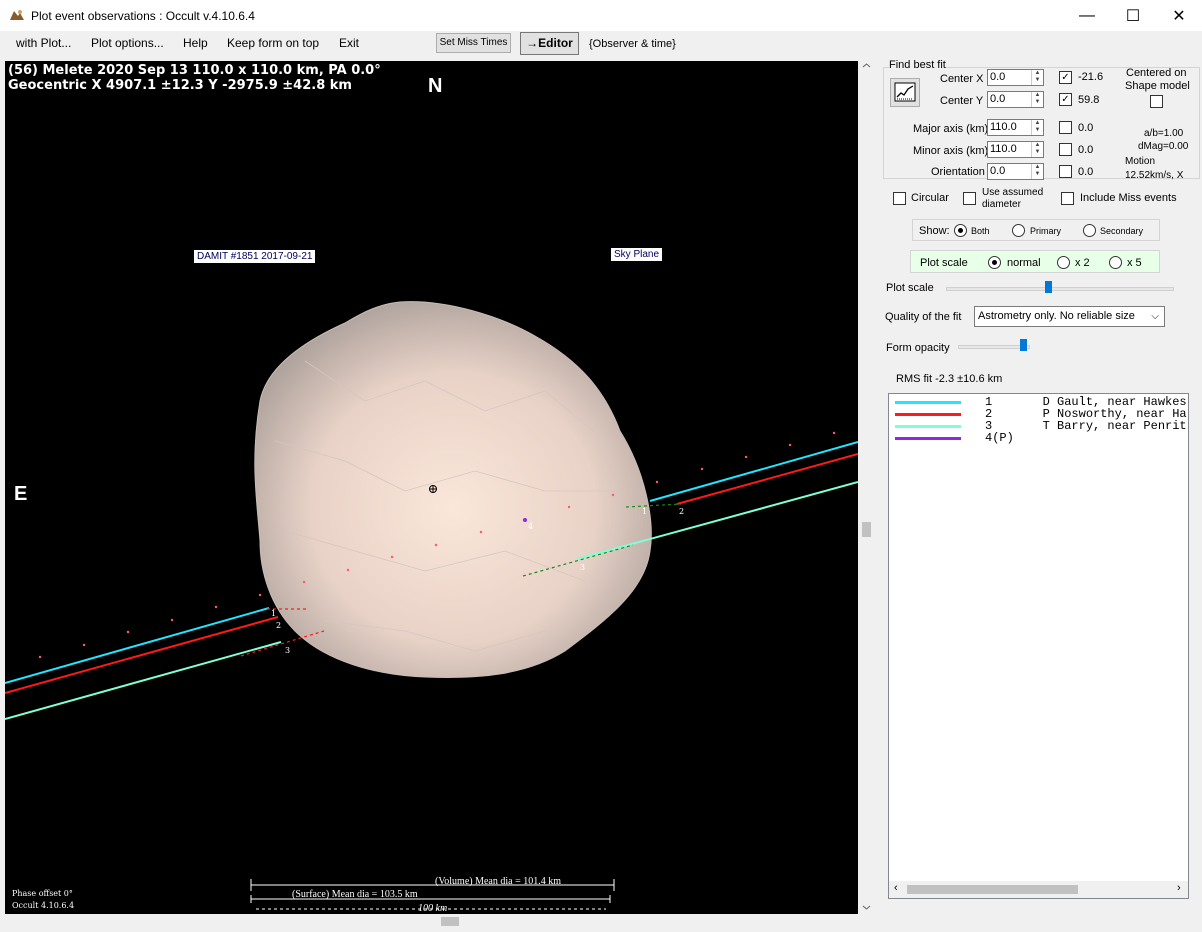  Describe the element at coordinates (473, 43) in the screenshot. I see `set-miss-times-button: Set Miss Times` at that location.